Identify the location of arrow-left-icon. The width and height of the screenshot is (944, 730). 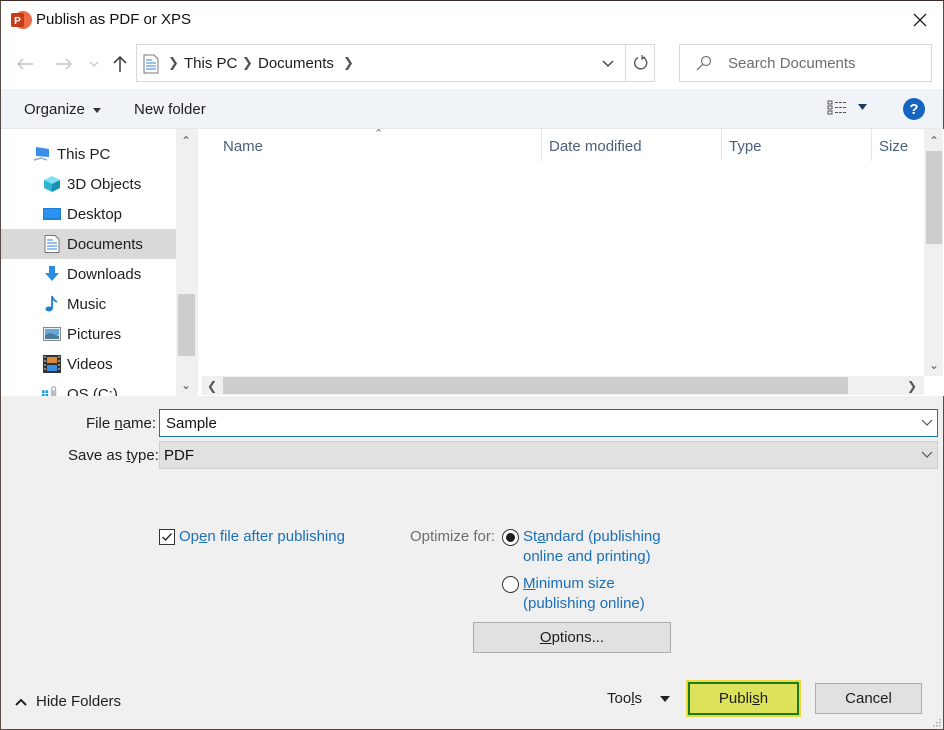
(25, 64).